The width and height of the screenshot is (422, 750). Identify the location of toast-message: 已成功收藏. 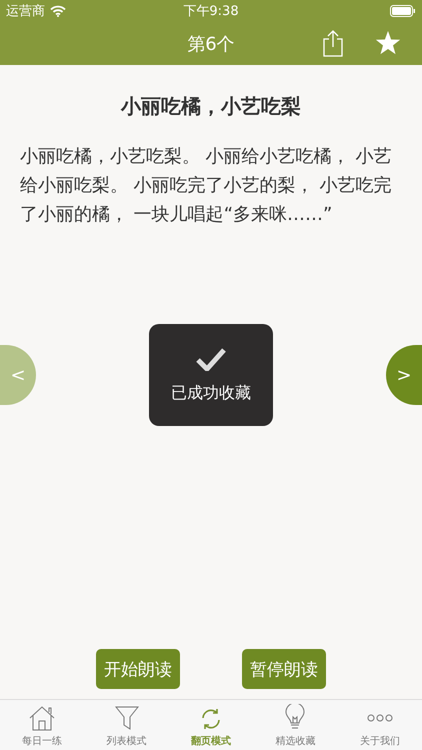
(211, 393).